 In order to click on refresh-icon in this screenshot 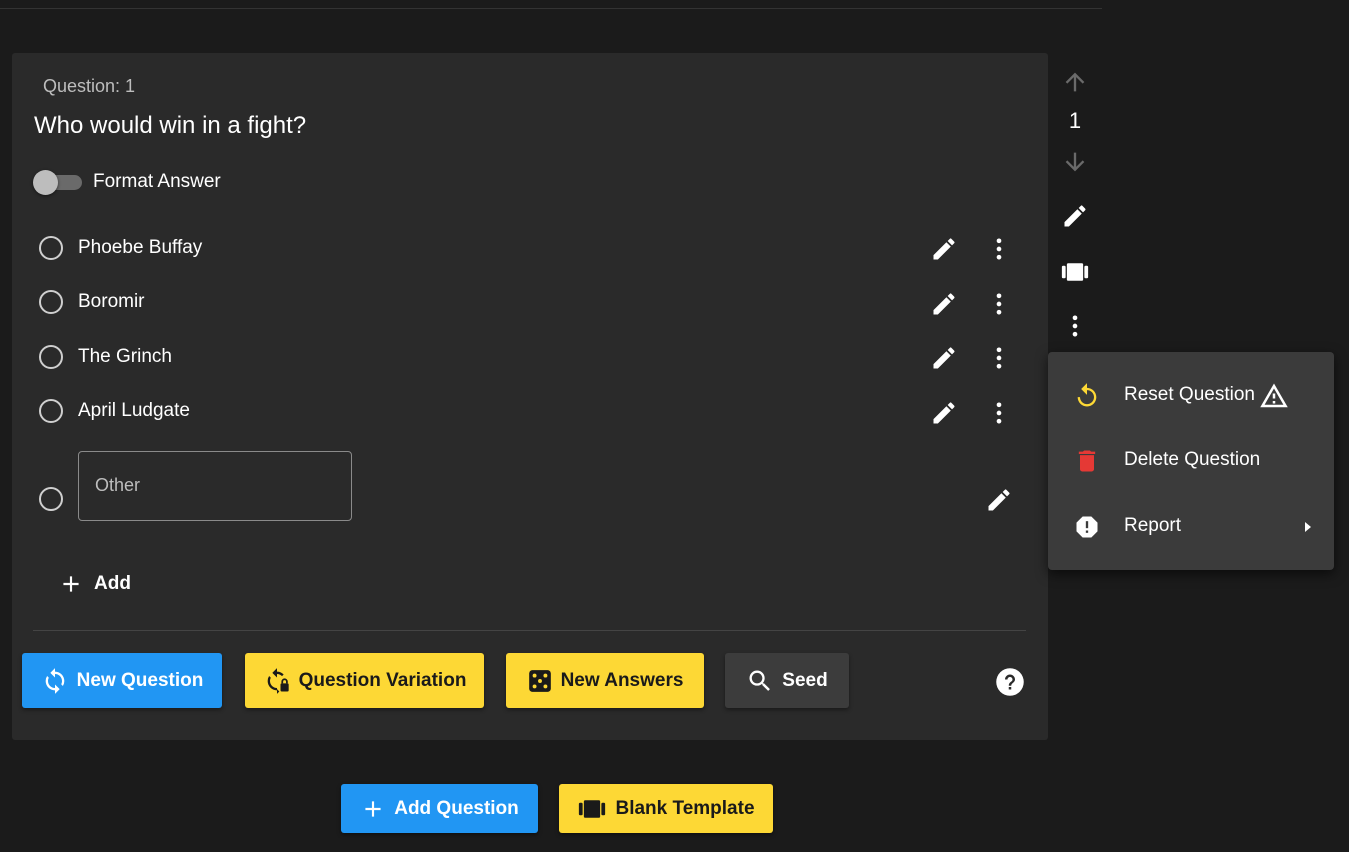, I will do `click(1087, 396)`.